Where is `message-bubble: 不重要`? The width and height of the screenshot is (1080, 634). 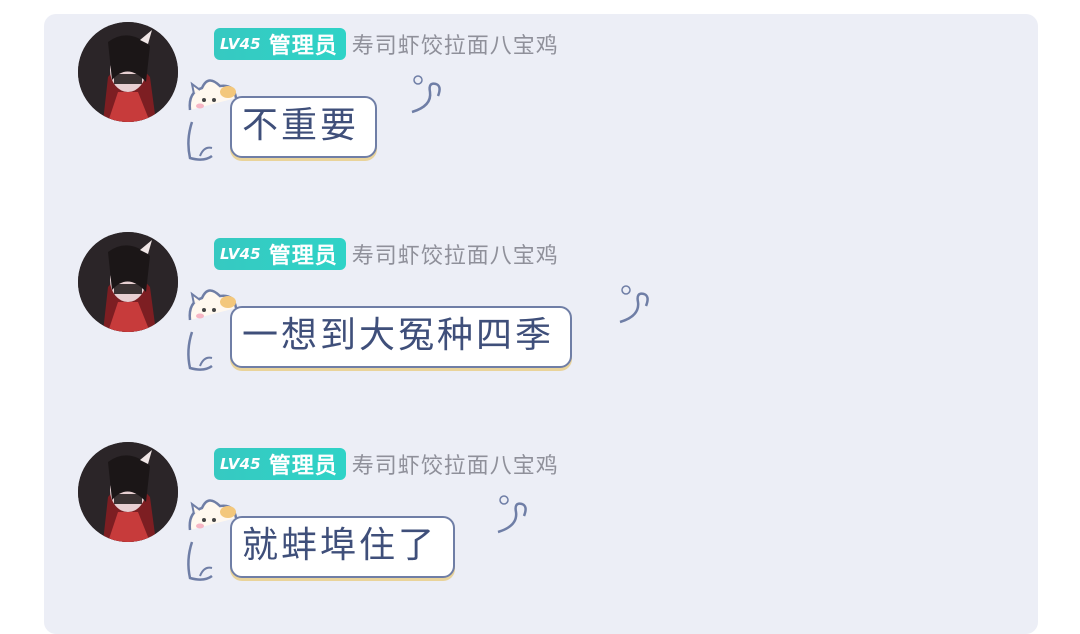 message-bubble: 不重要 is located at coordinates (304, 127).